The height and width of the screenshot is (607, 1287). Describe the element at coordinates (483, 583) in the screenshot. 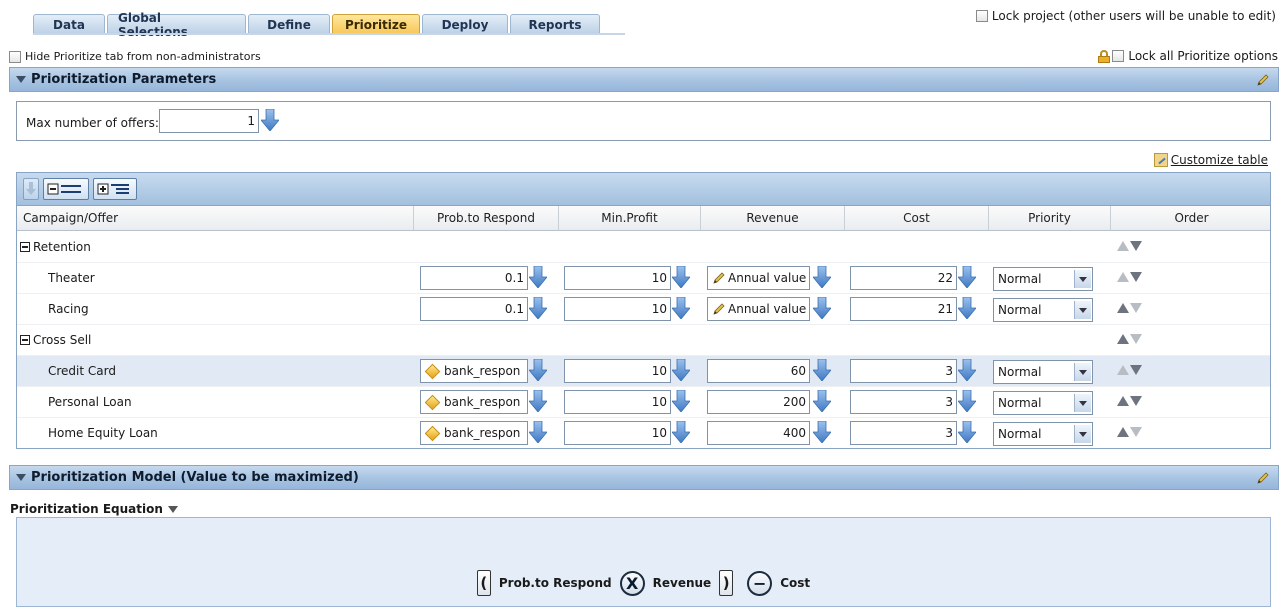

I see `open-paren-button: (` at that location.